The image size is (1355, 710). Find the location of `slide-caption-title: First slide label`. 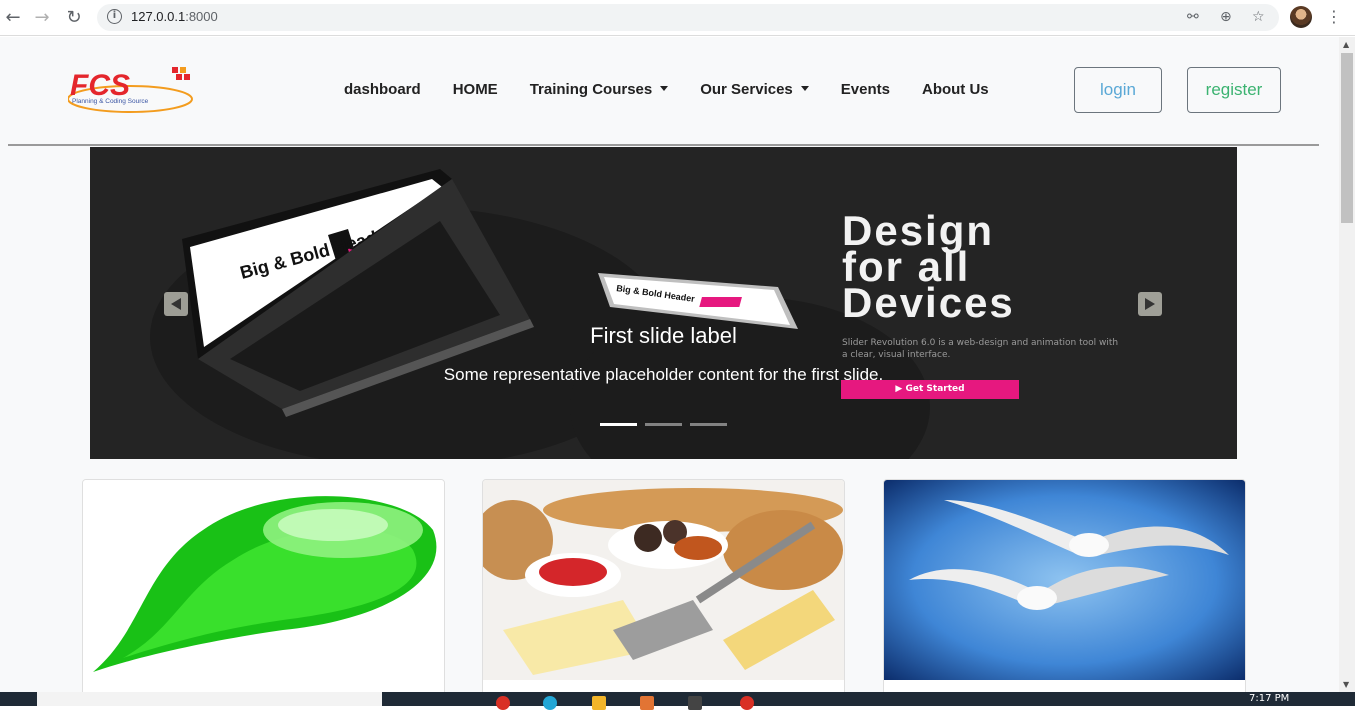

slide-caption-title: First slide label is located at coordinates (663, 335).